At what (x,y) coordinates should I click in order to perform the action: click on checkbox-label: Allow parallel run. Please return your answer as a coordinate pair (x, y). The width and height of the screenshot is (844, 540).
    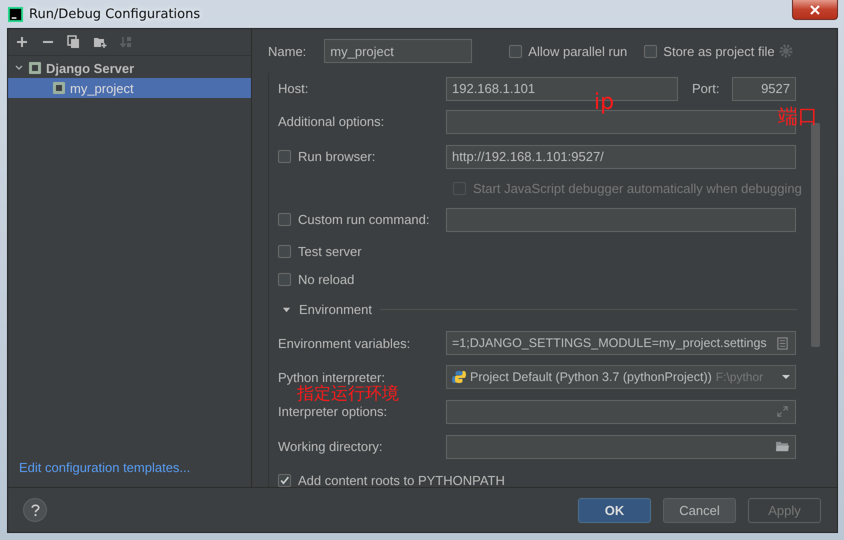
    Looking at the image, I should click on (578, 51).